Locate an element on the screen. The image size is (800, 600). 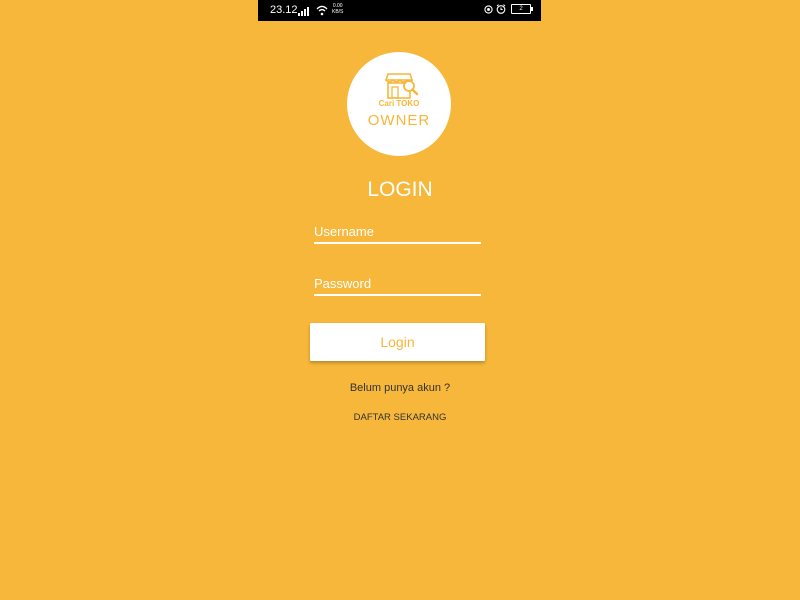
alarm-icon is located at coordinates (501, 9).